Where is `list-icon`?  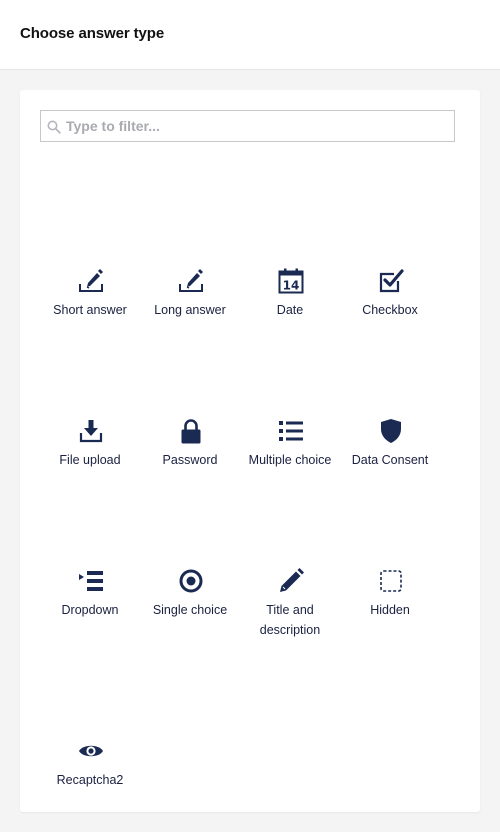
list-icon is located at coordinates (291, 431).